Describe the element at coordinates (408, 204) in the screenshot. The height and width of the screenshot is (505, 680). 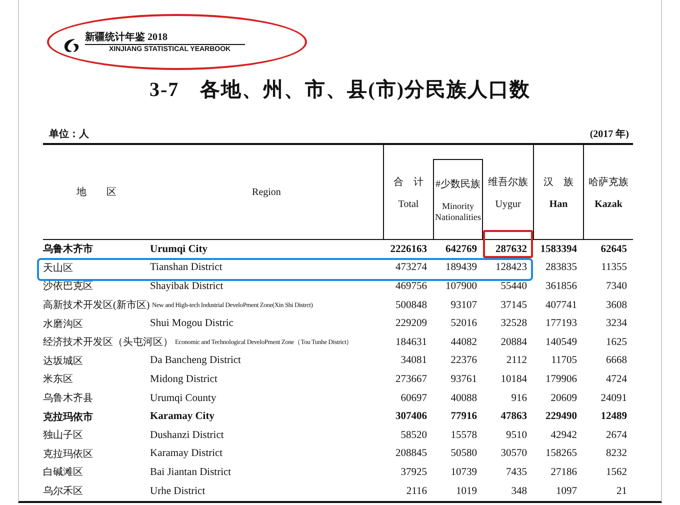
I see `column-header: Total` at that location.